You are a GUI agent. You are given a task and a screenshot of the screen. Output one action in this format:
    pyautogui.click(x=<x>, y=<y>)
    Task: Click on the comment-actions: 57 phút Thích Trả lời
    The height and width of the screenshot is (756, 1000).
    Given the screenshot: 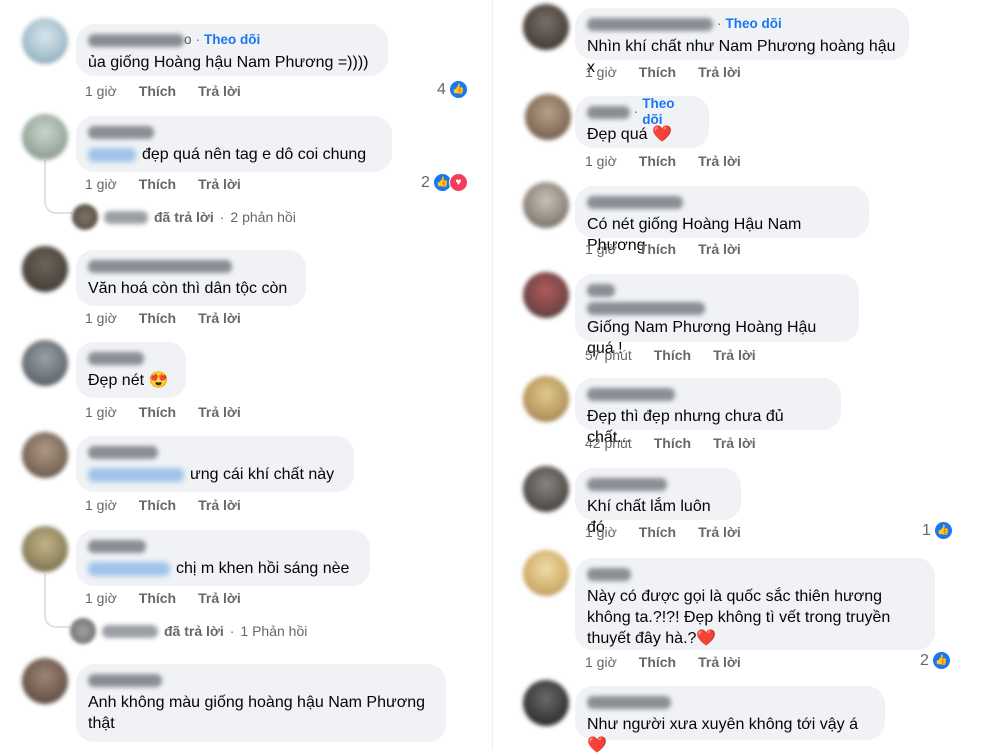 What is the action you would take?
    pyautogui.click(x=670, y=355)
    